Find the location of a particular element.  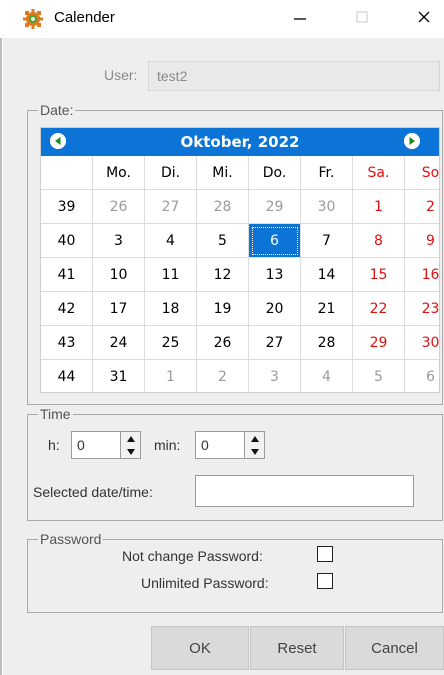

selected-datetime-field is located at coordinates (304, 491).